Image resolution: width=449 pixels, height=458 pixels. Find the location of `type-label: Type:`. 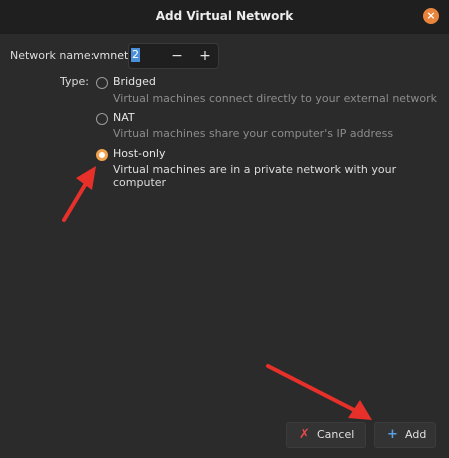

type-label: Type: is located at coordinates (74, 81).